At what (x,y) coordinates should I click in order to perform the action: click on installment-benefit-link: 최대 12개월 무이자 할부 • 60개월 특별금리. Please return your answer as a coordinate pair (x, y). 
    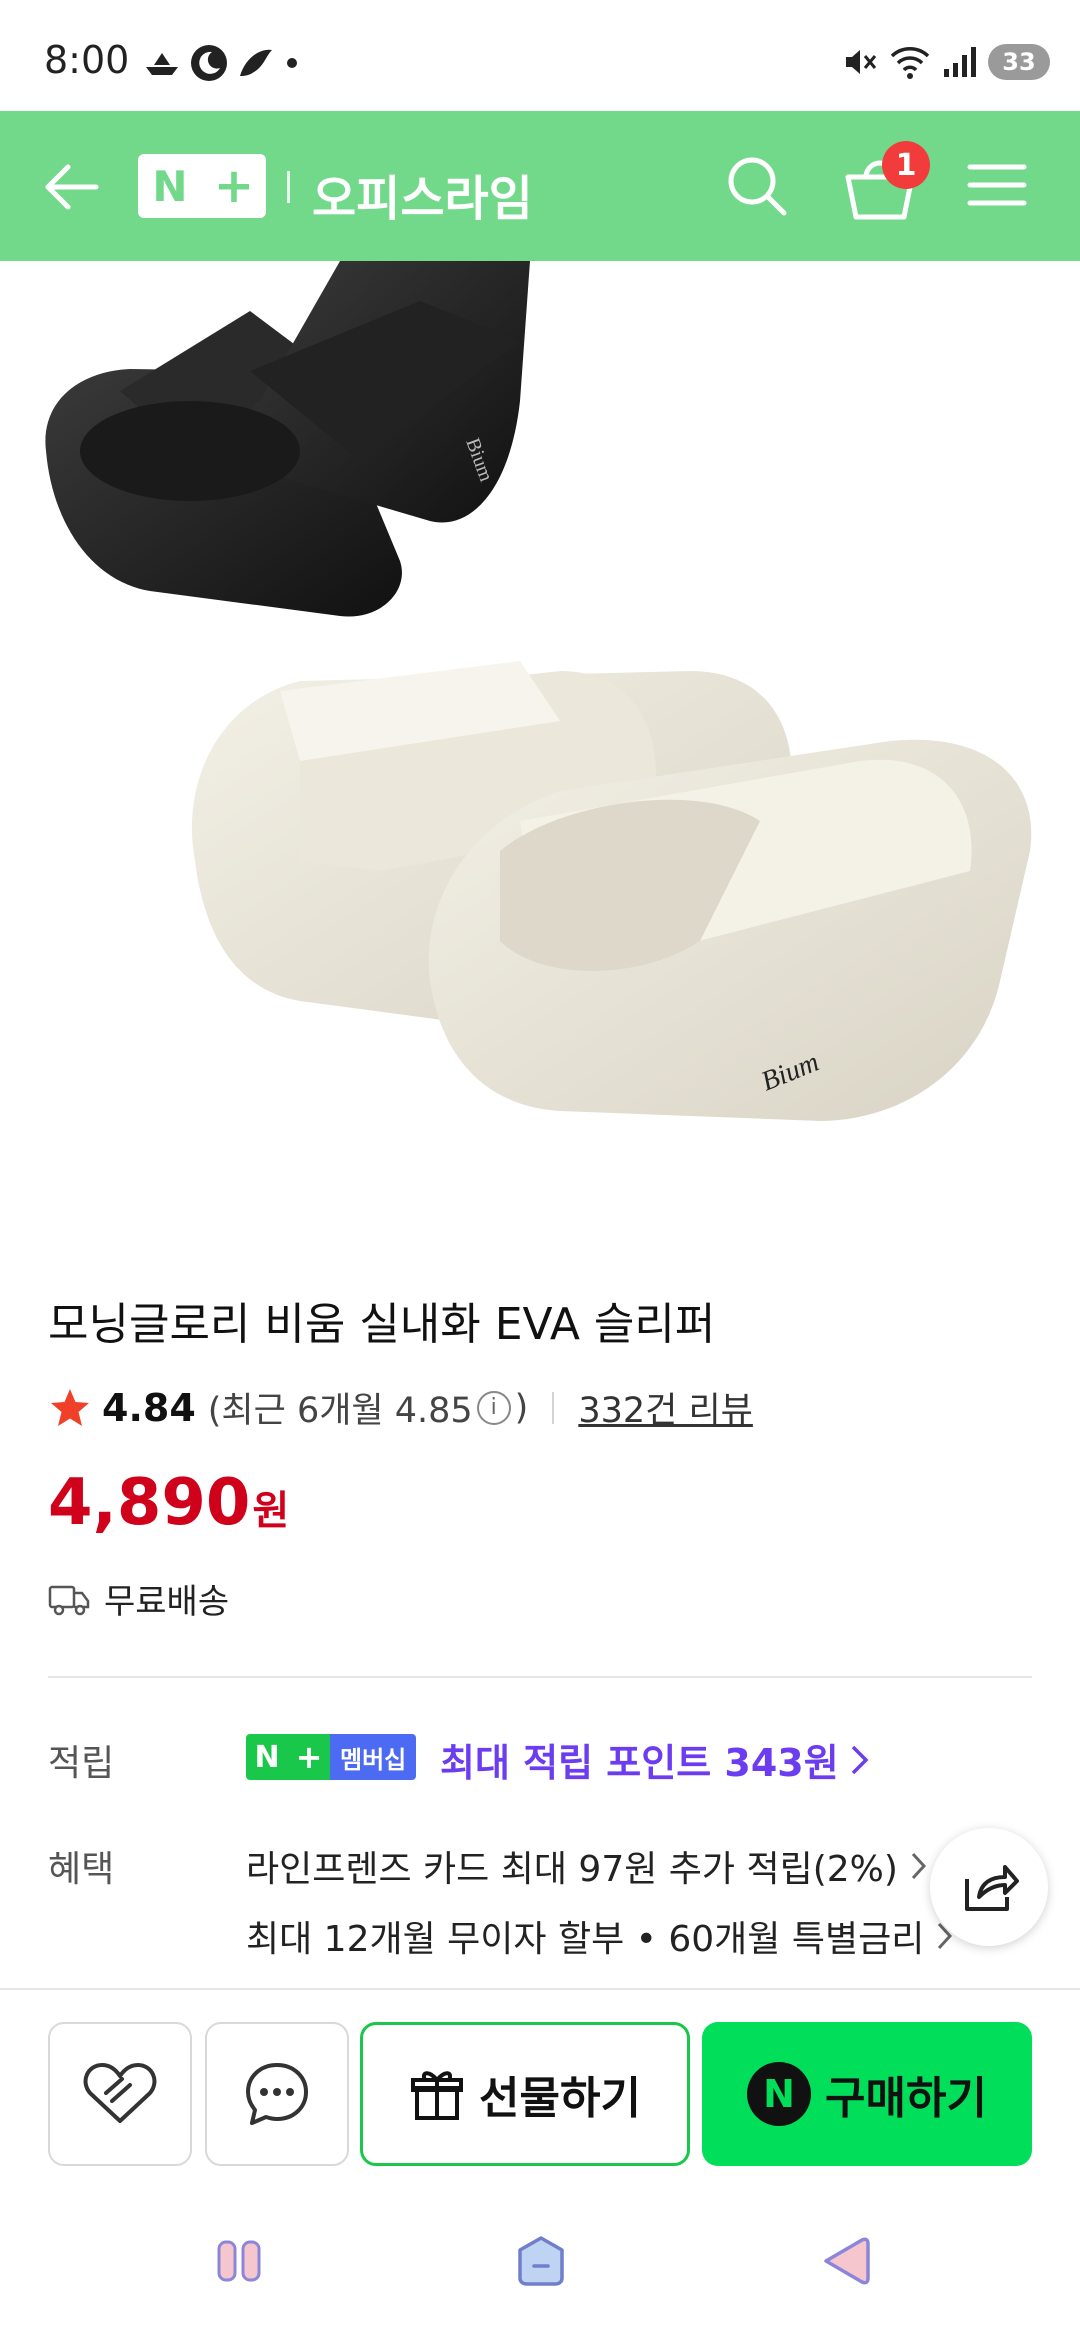
    Looking at the image, I should click on (600, 1936).